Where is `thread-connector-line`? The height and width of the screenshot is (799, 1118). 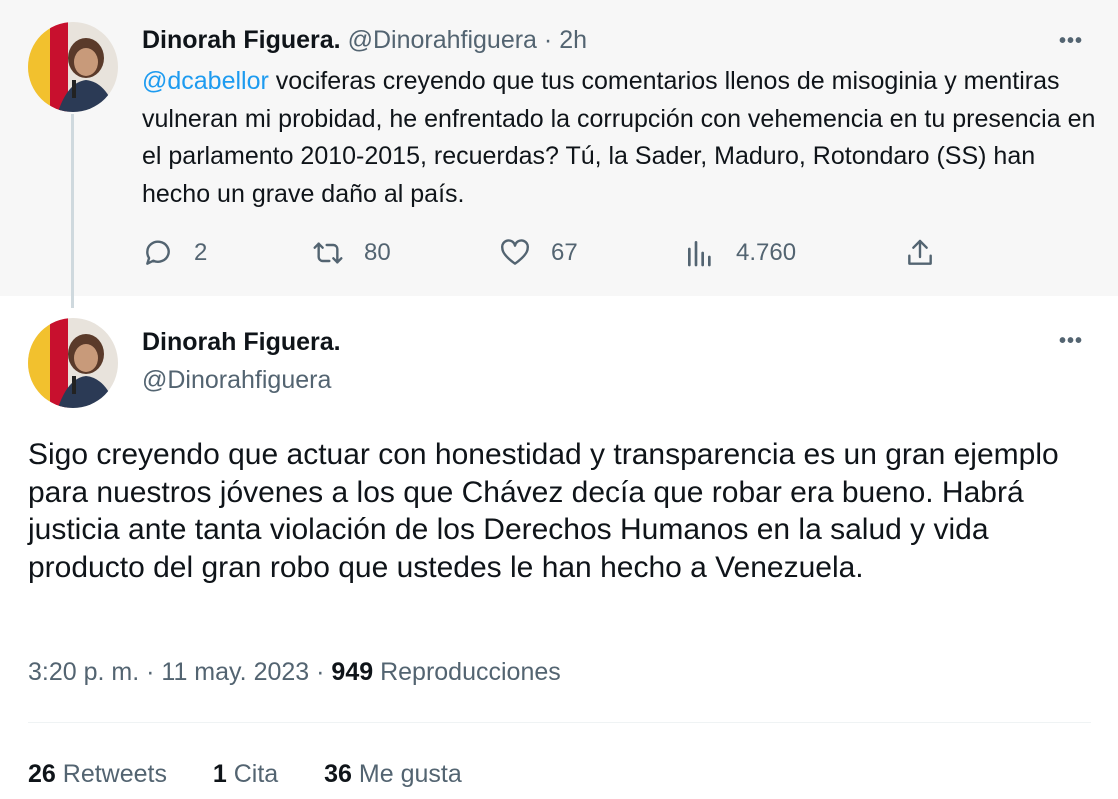 thread-connector-line is located at coordinates (72, 211).